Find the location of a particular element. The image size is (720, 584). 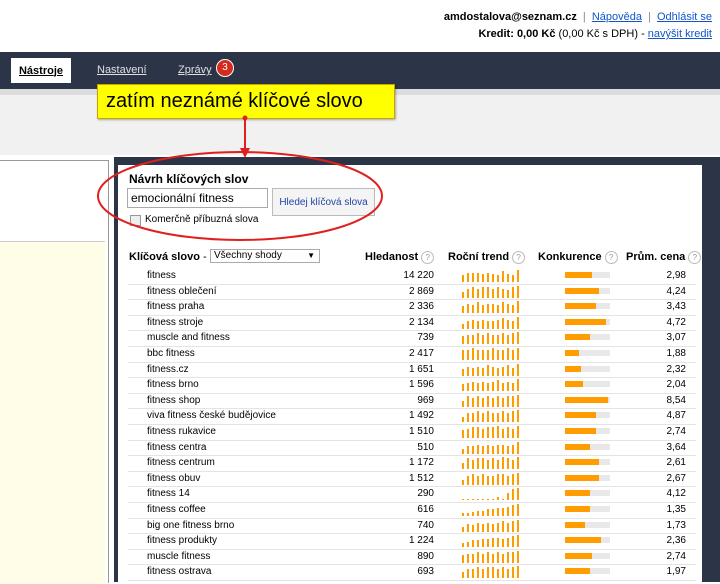

notification-badge: 3 is located at coordinates (225, 68).